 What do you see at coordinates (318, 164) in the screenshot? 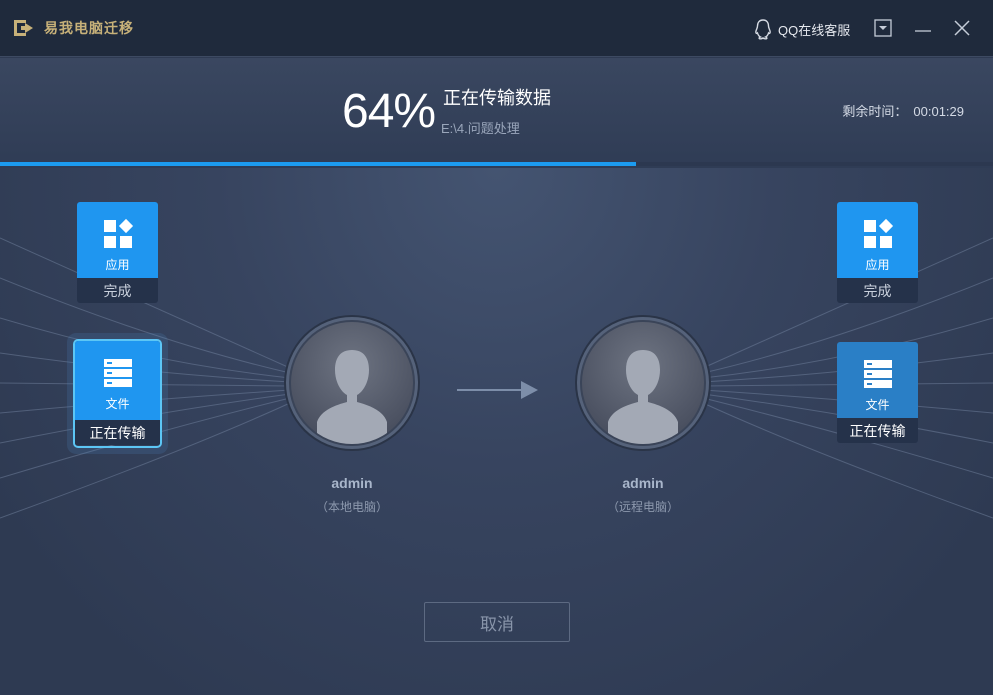
I see `progress-bar-fill` at bounding box center [318, 164].